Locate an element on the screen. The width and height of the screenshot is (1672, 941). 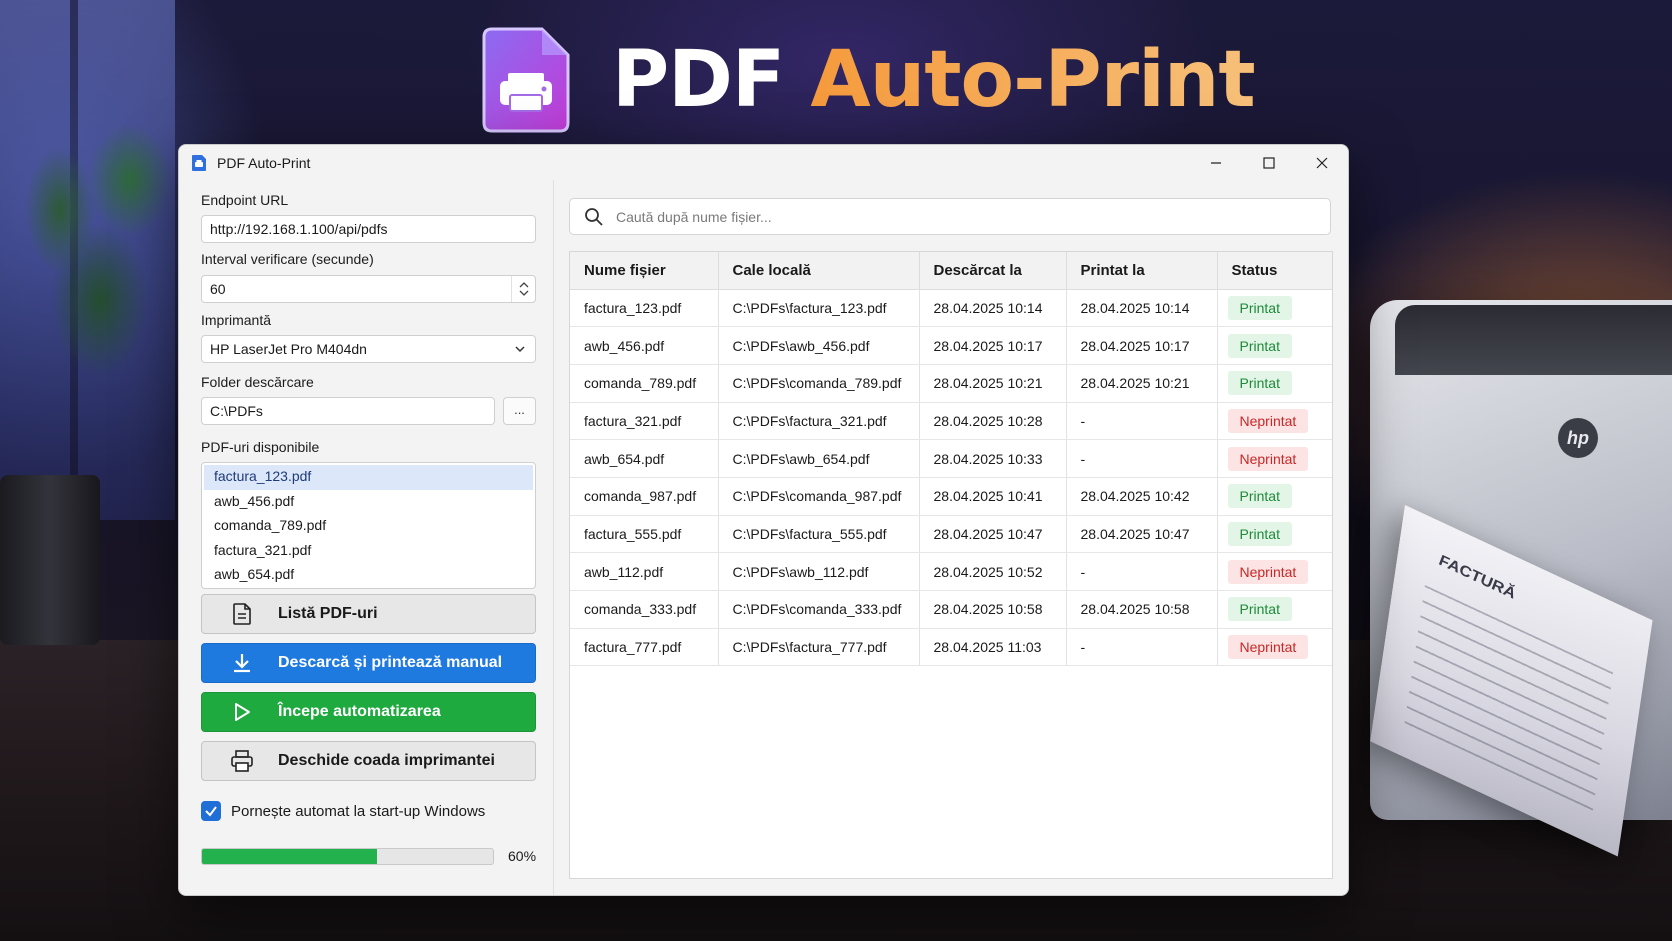
app-icon is located at coordinates (199, 162).